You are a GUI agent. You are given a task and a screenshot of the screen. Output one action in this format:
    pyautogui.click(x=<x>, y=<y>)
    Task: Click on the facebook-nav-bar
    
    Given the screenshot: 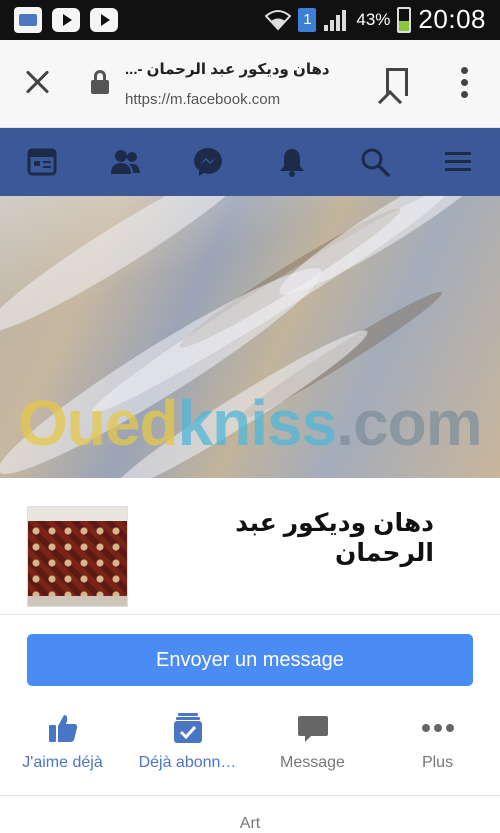 What is the action you would take?
    pyautogui.click(x=250, y=162)
    